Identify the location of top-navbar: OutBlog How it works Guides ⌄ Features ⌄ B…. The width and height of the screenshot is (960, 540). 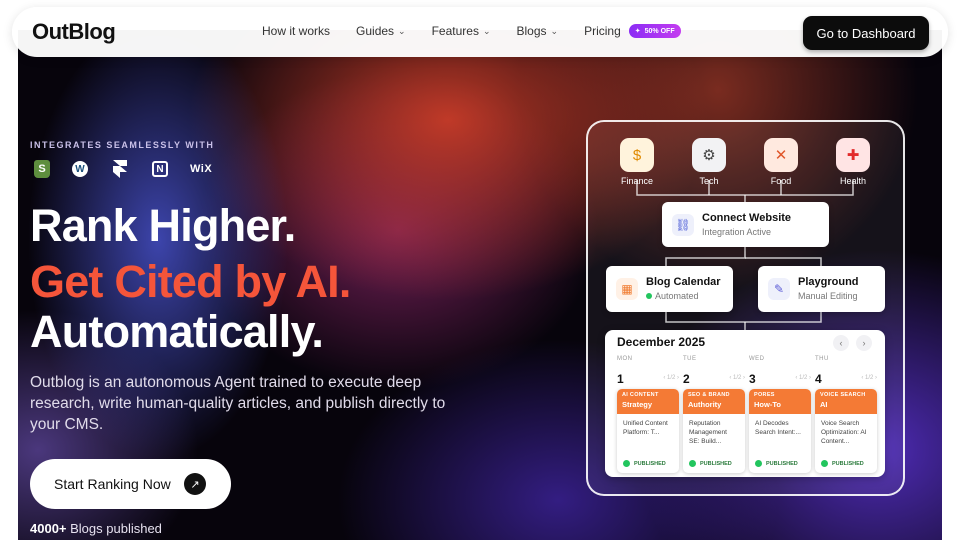
(480, 32).